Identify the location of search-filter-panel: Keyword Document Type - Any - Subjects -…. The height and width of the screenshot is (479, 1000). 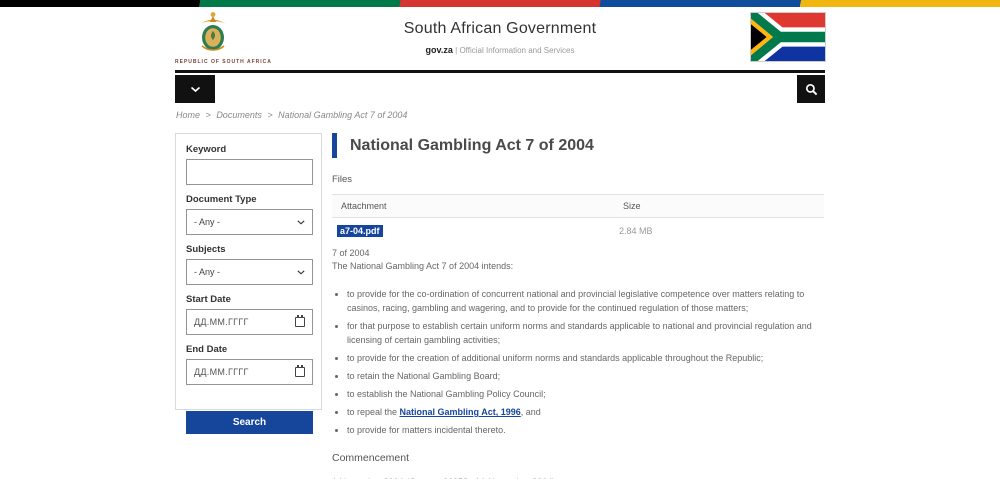
(248, 283).